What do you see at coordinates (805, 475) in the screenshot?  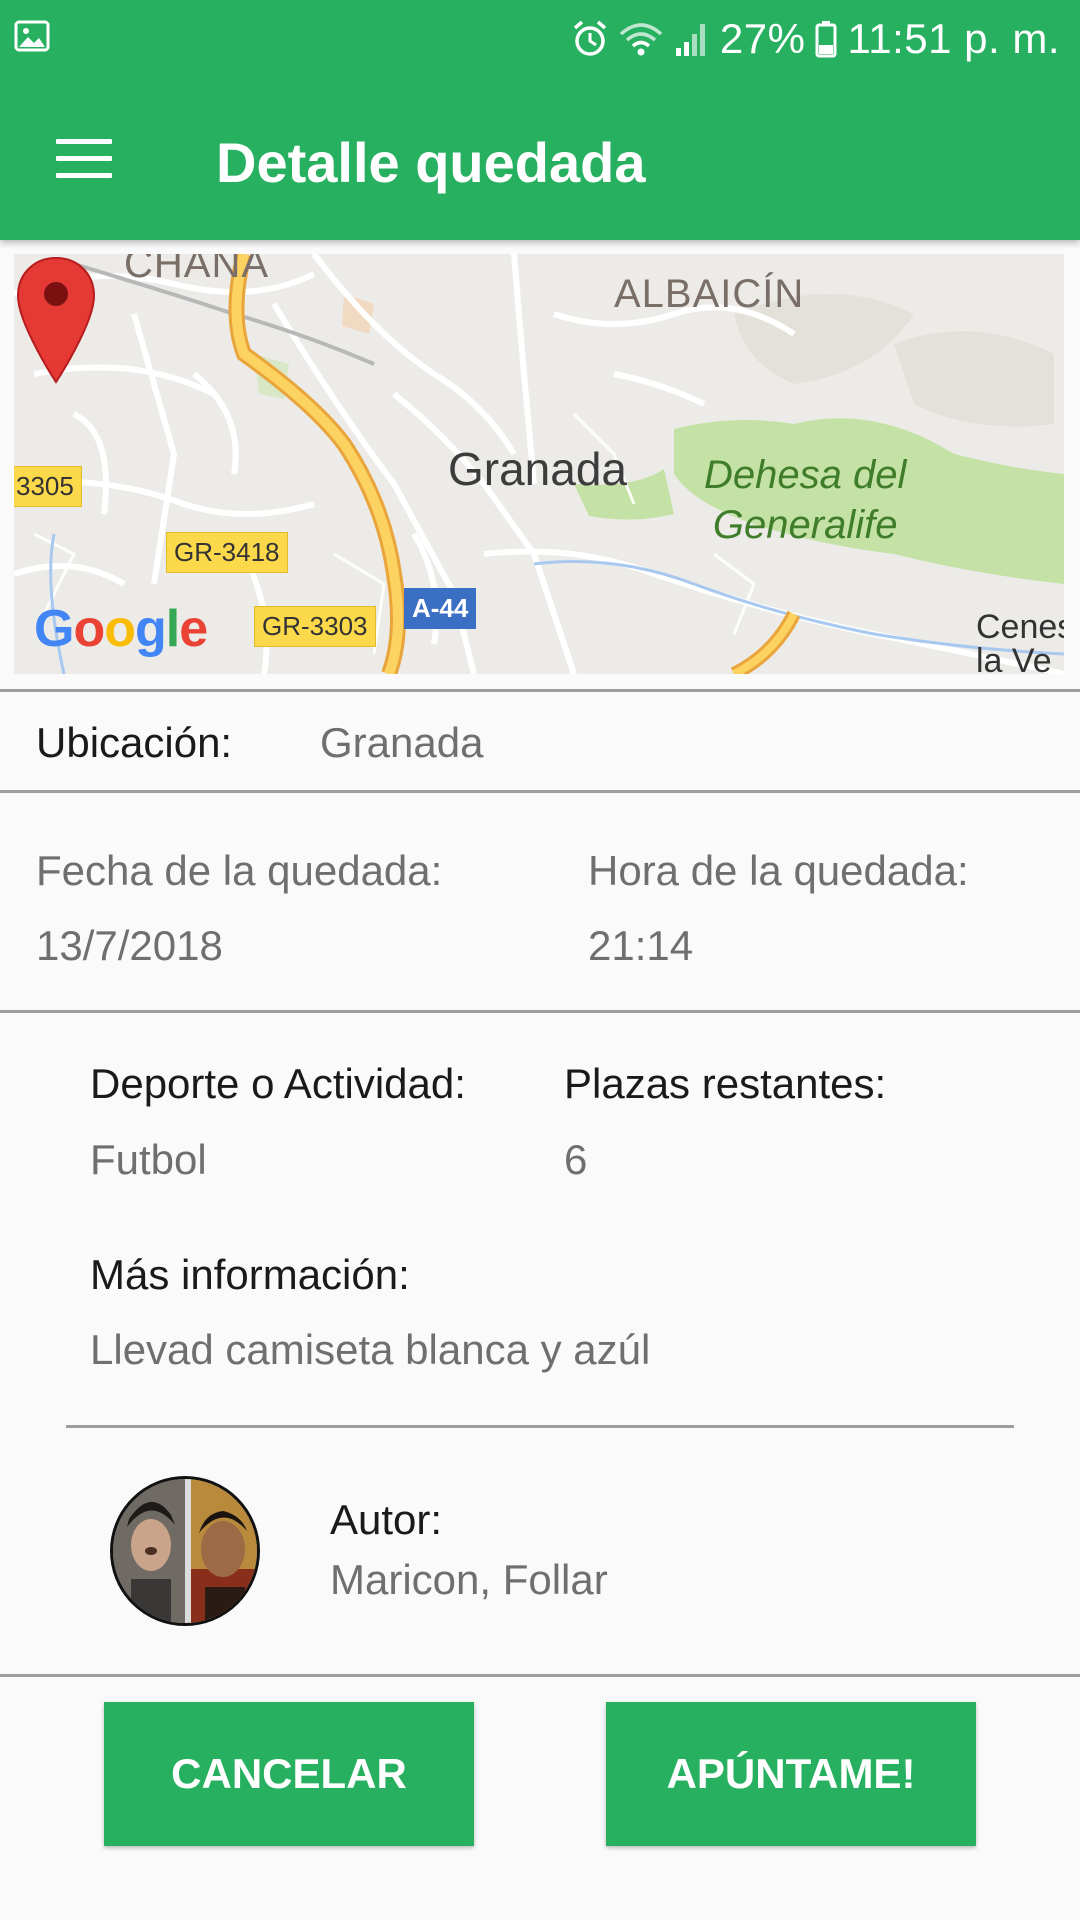 I see `map-label-park-line1: Dehesa del` at bounding box center [805, 475].